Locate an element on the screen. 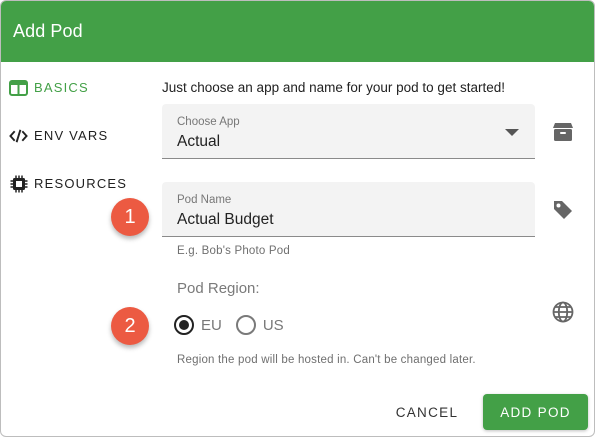  tag-icon is located at coordinates (563, 210).